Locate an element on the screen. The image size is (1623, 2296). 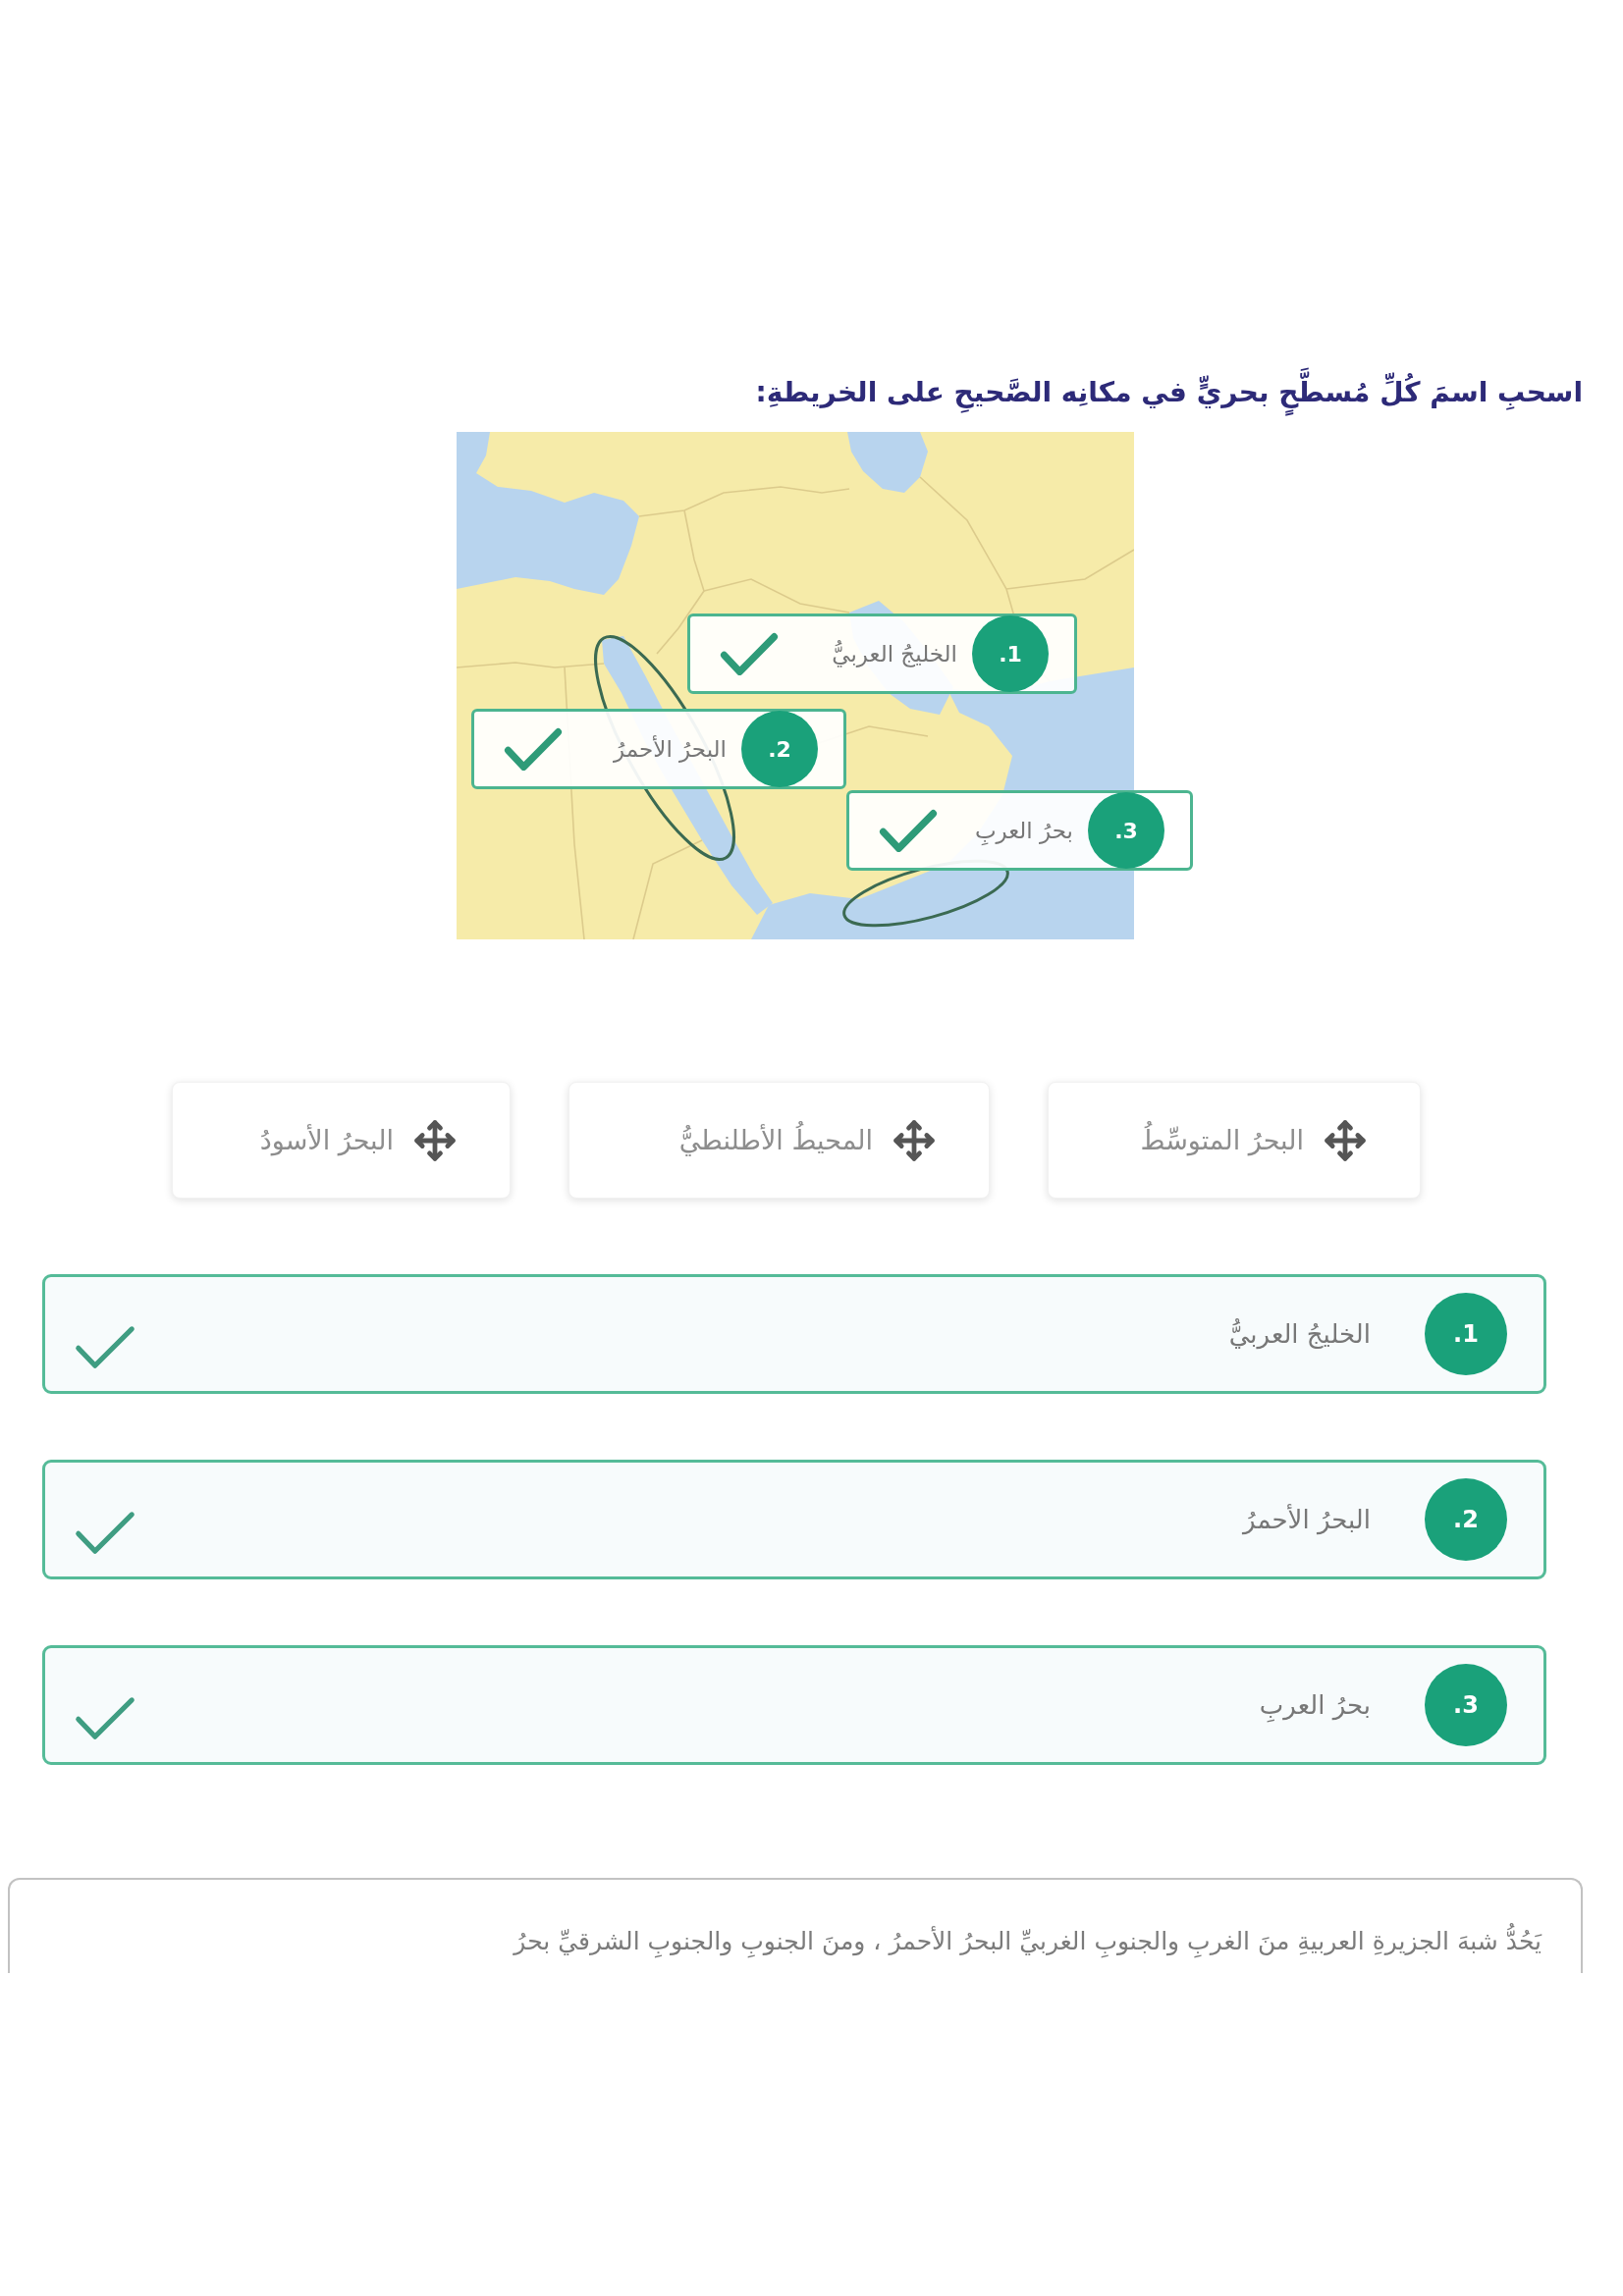
draggable-chip: المحيطُ الأطلنطيُّ is located at coordinates (779, 1140).